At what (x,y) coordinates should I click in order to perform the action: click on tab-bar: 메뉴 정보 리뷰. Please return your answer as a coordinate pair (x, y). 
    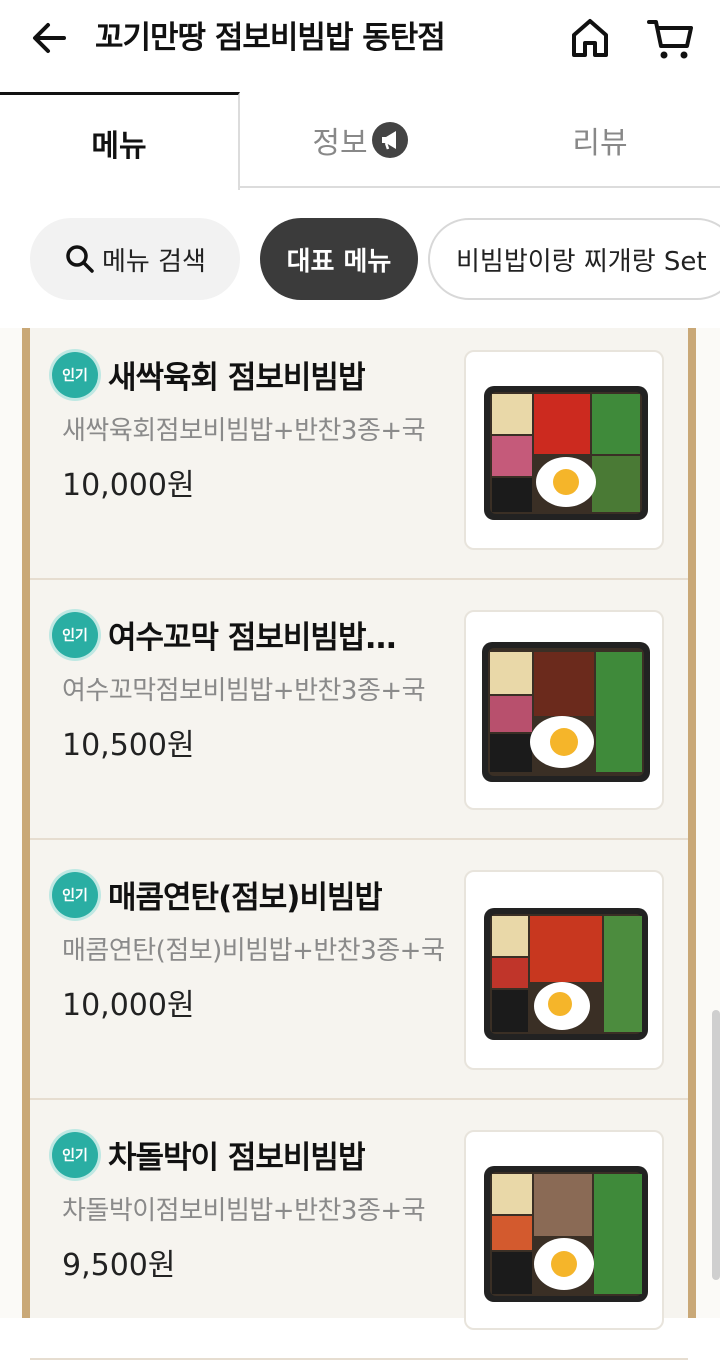
    Looking at the image, I should click on (360, 141).